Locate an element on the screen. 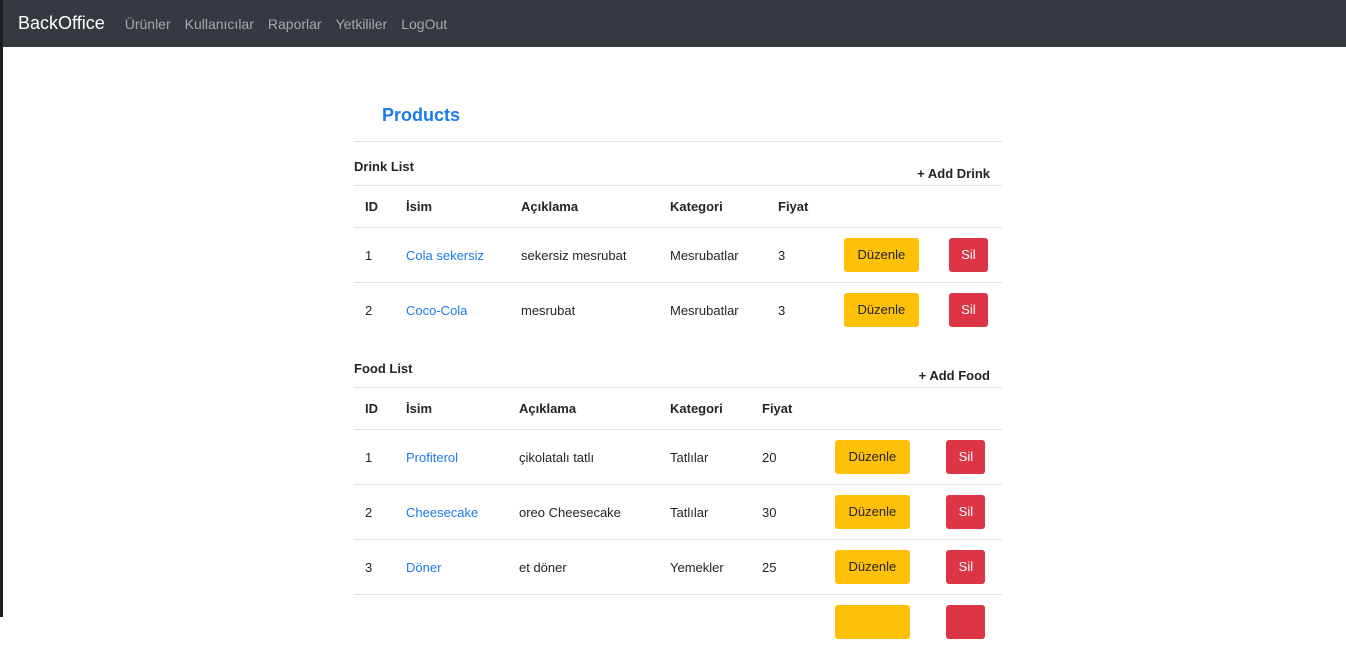  cell-category: Yemekler is located at coordinates (705, 567).